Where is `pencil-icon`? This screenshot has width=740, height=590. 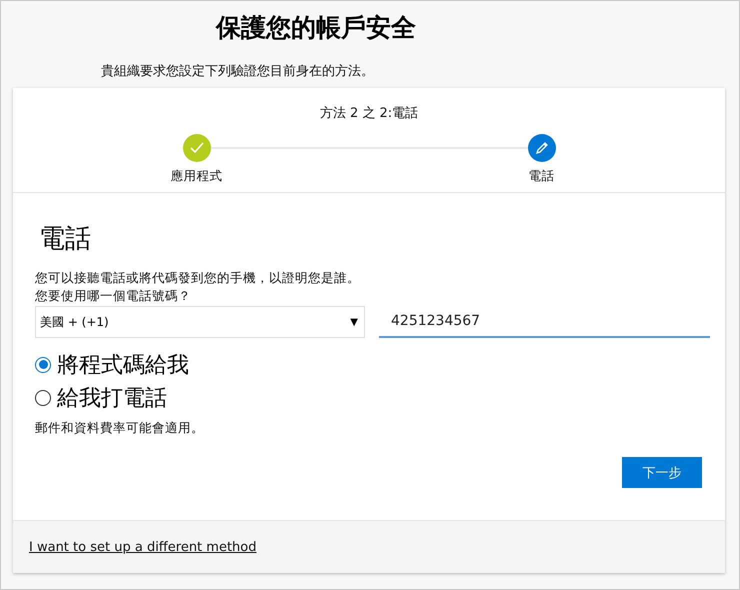 pencil-icon is located at coordinates (541, 148).